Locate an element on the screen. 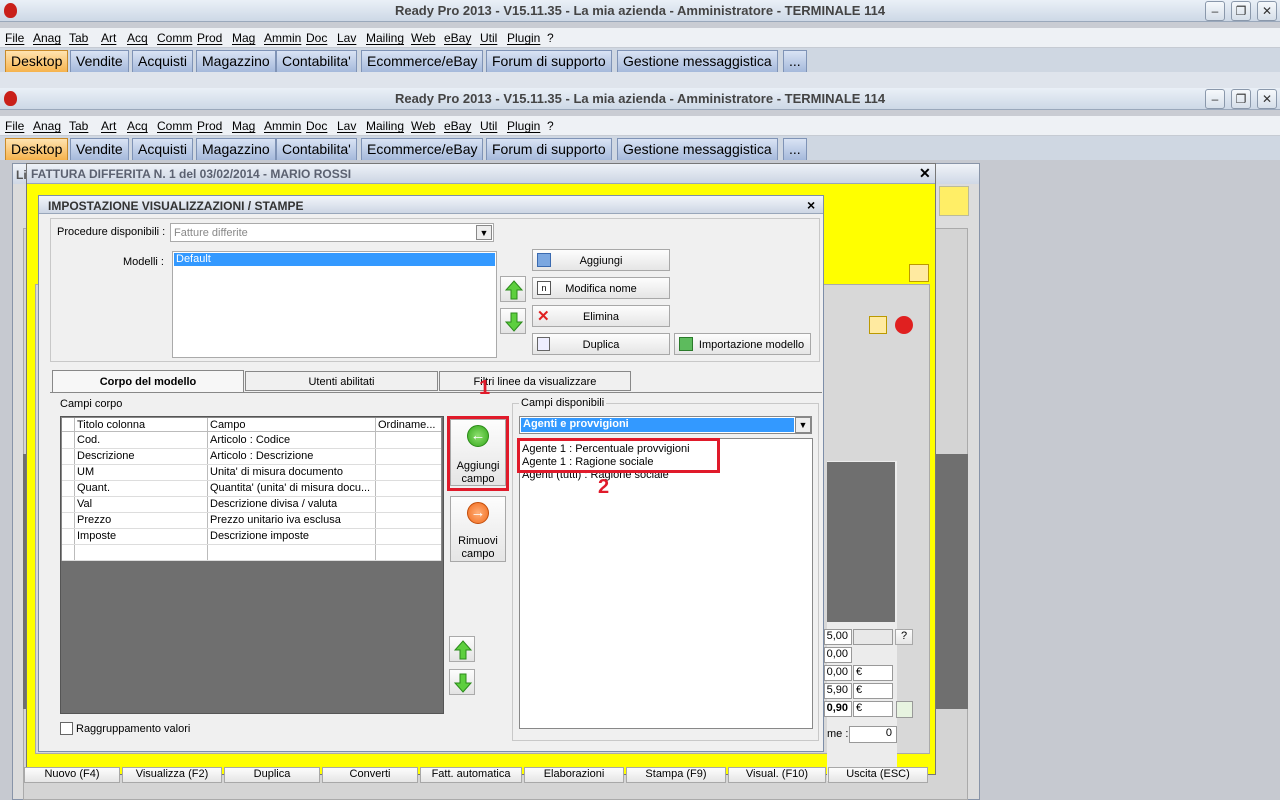 This screenshot has width=1280, height=800. field-up-button is located at coordinates (462, 649).